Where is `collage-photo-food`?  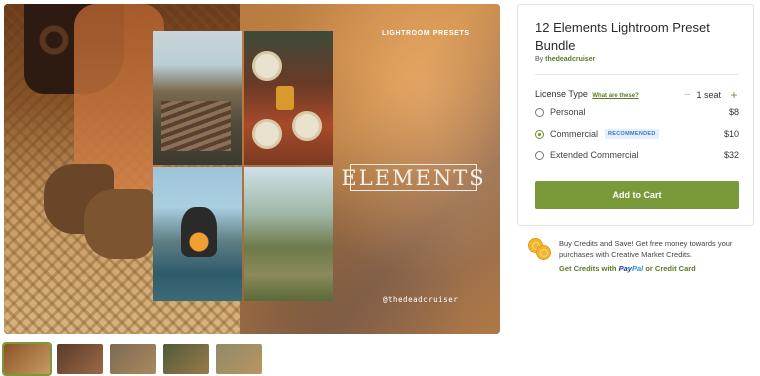 collage-photo-food is located at coordinates (288, 98).